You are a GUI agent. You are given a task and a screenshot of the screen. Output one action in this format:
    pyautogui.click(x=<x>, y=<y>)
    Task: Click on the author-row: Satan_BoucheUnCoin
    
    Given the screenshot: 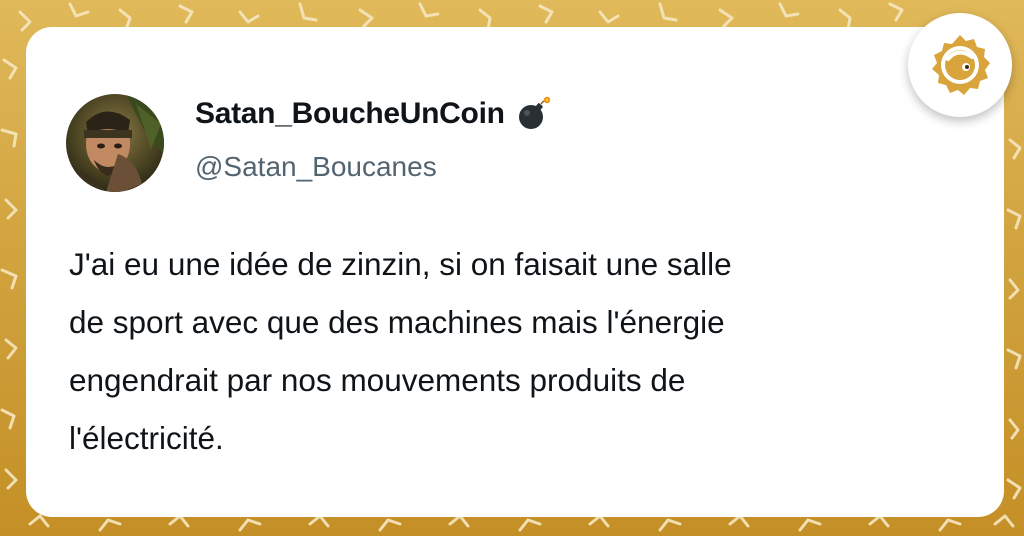 What is the action you would take?
    pyautogui.click(x=374, y=114)
    